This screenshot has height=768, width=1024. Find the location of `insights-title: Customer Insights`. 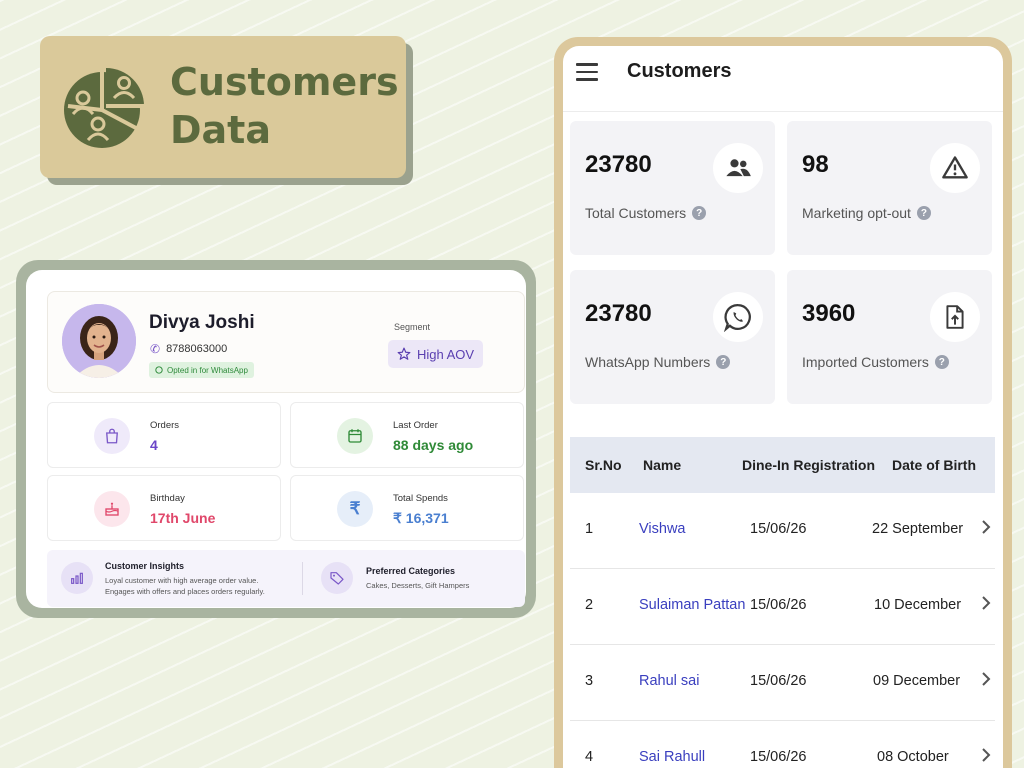

insights-title: Customer Insights is located at coordinates (145, 566).